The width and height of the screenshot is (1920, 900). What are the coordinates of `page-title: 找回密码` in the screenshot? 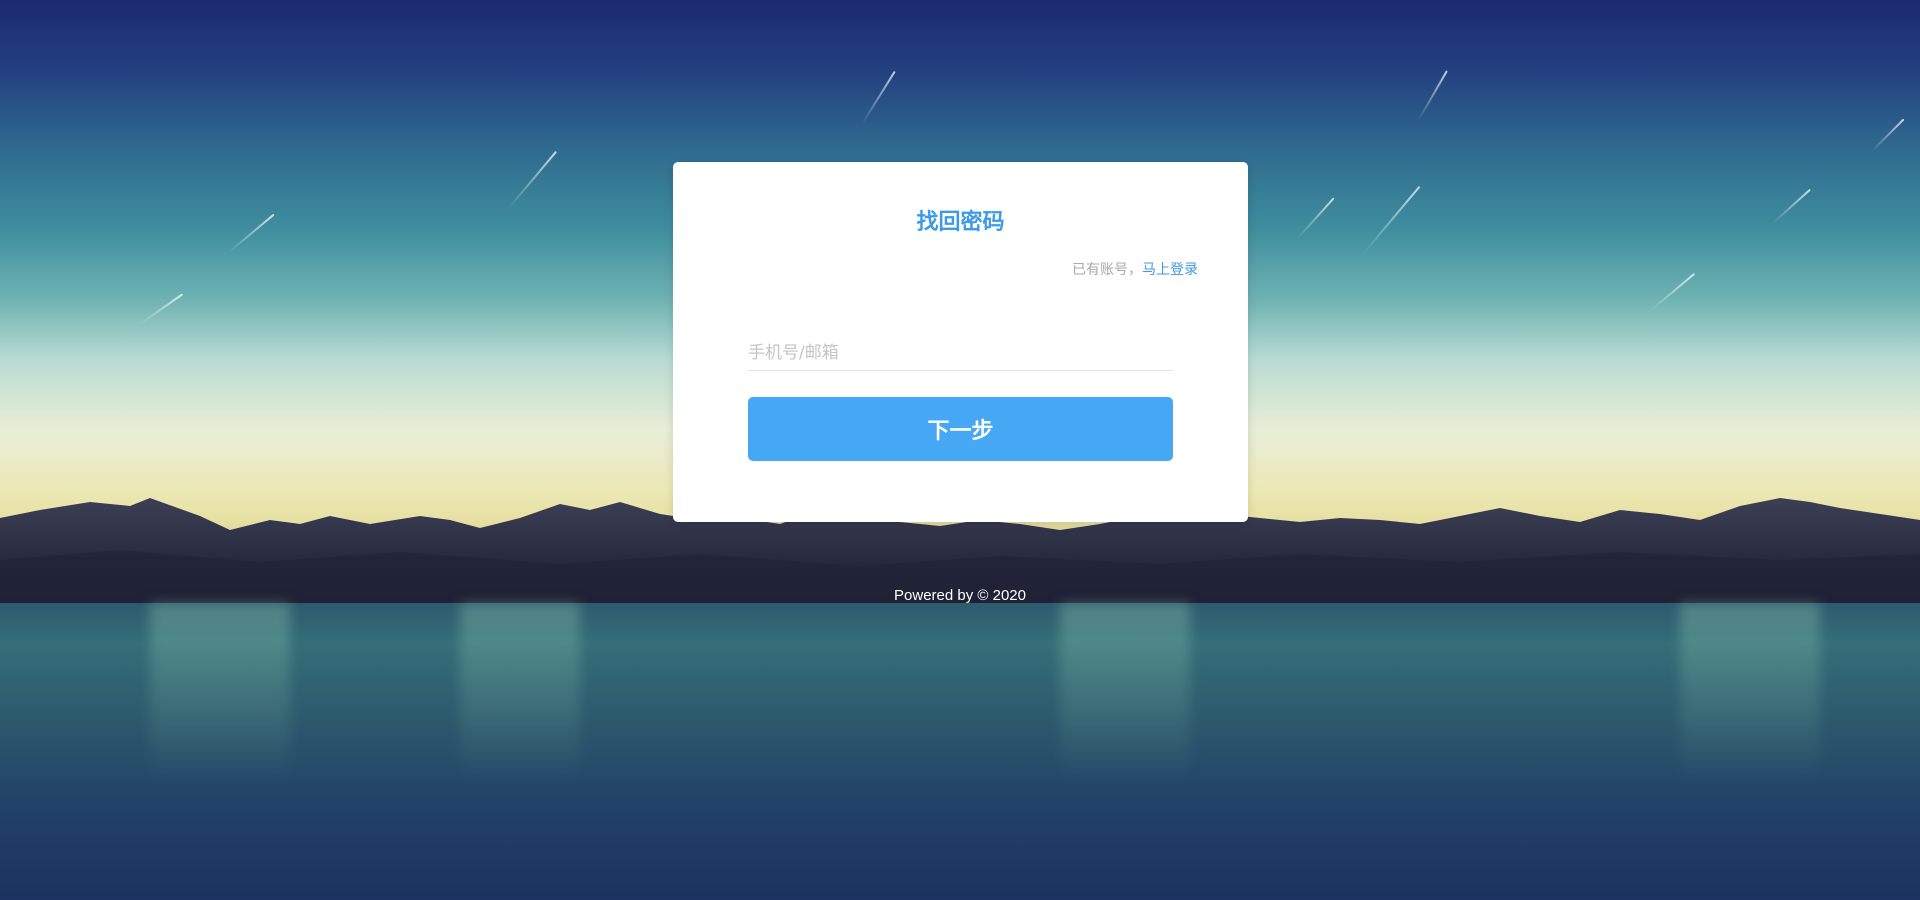 It's located at (960, 222).